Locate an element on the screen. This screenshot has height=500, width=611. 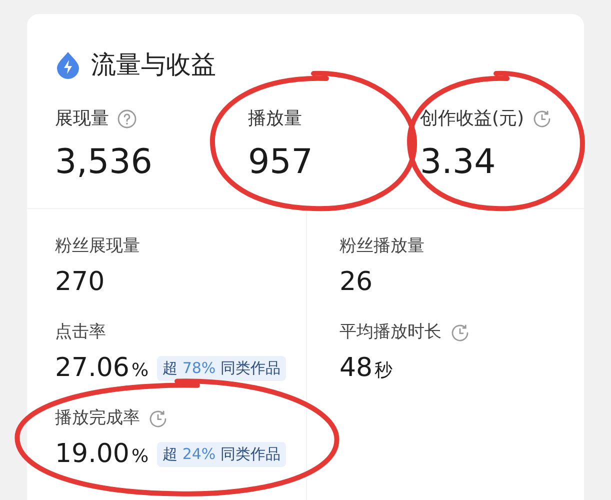
lightning-drop-icon is located at coordinates (68, 64).